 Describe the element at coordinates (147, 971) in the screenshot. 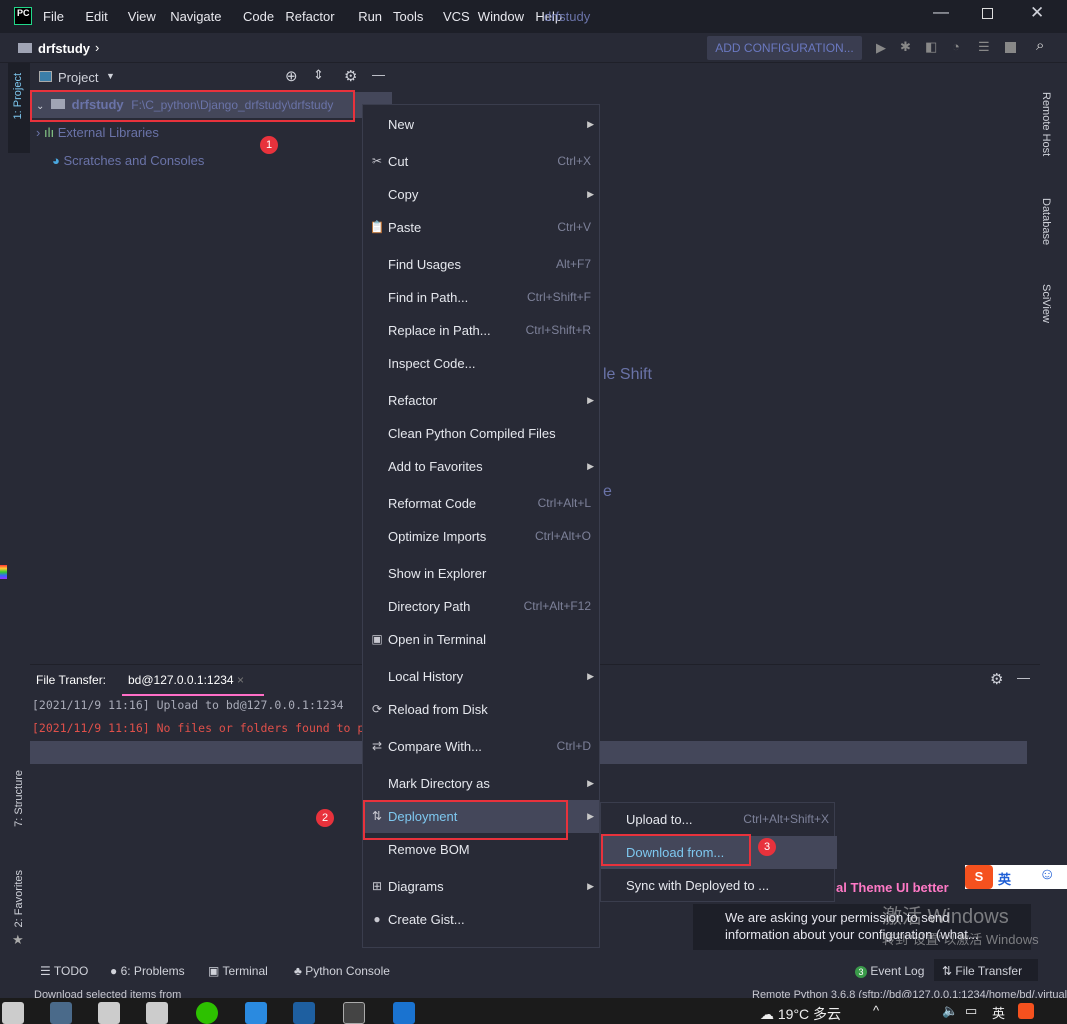

I see `tool-problems: ● 6: Problems` at that location.